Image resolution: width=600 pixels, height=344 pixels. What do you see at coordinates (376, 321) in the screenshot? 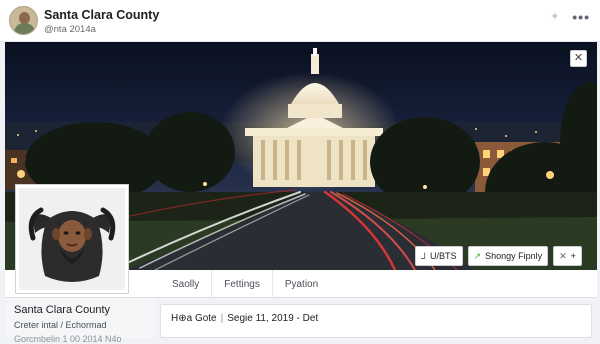
I see `post-card: H⊕a Gote | Segie 11, 2019 - Det` at bounding box center [376, 321].